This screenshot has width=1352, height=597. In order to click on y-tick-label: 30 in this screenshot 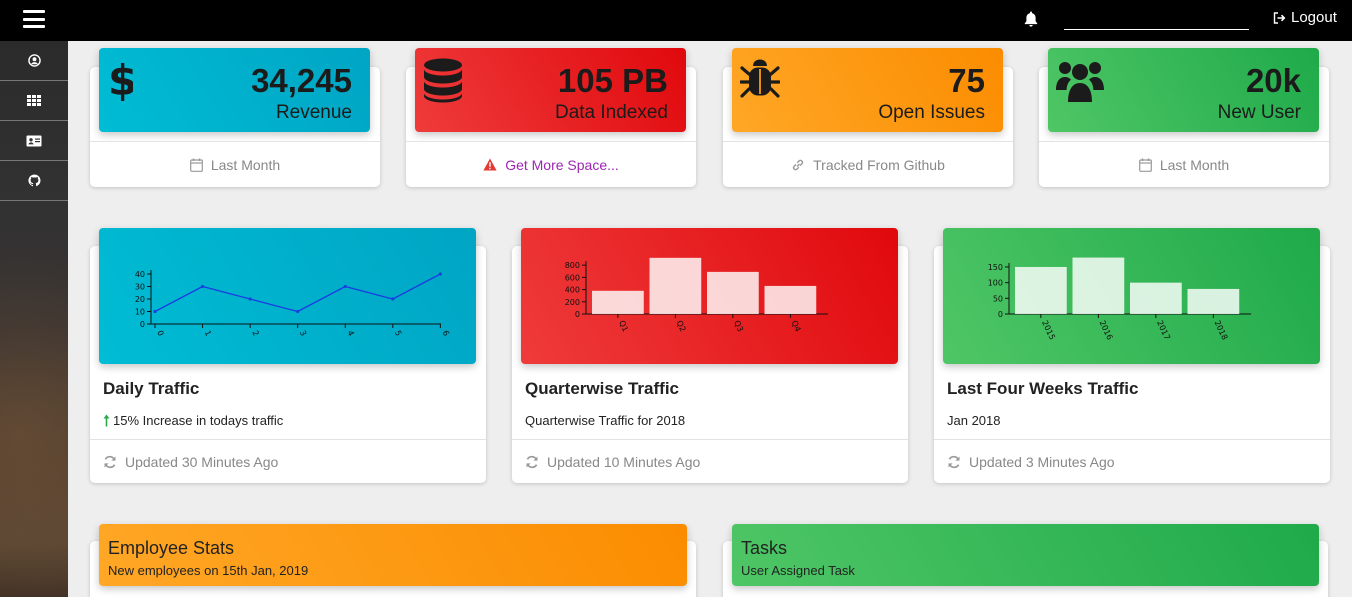, I will do `click(140, 287)`.